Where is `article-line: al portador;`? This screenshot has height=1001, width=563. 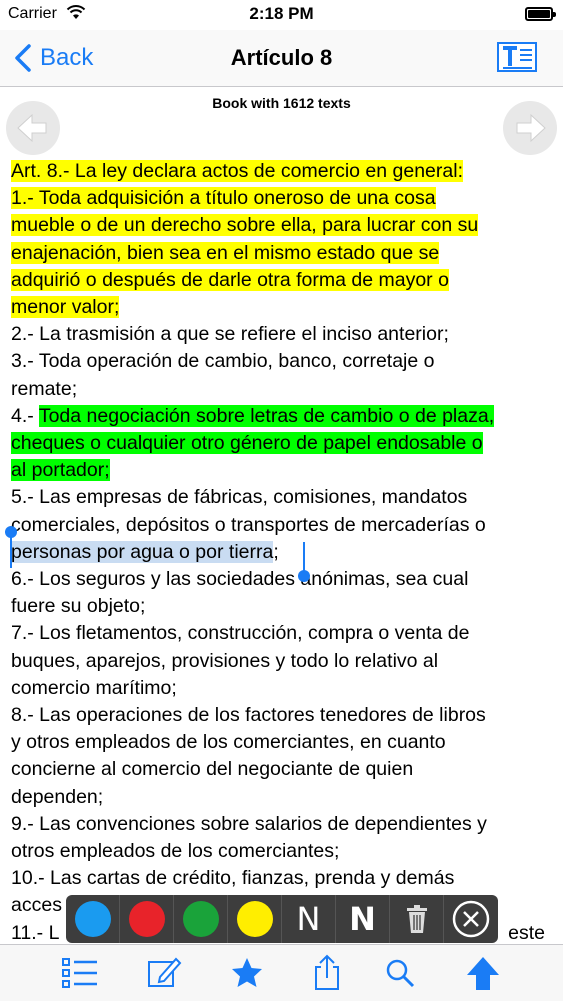
article-line: al portador; is located at coordinates (60, 470).